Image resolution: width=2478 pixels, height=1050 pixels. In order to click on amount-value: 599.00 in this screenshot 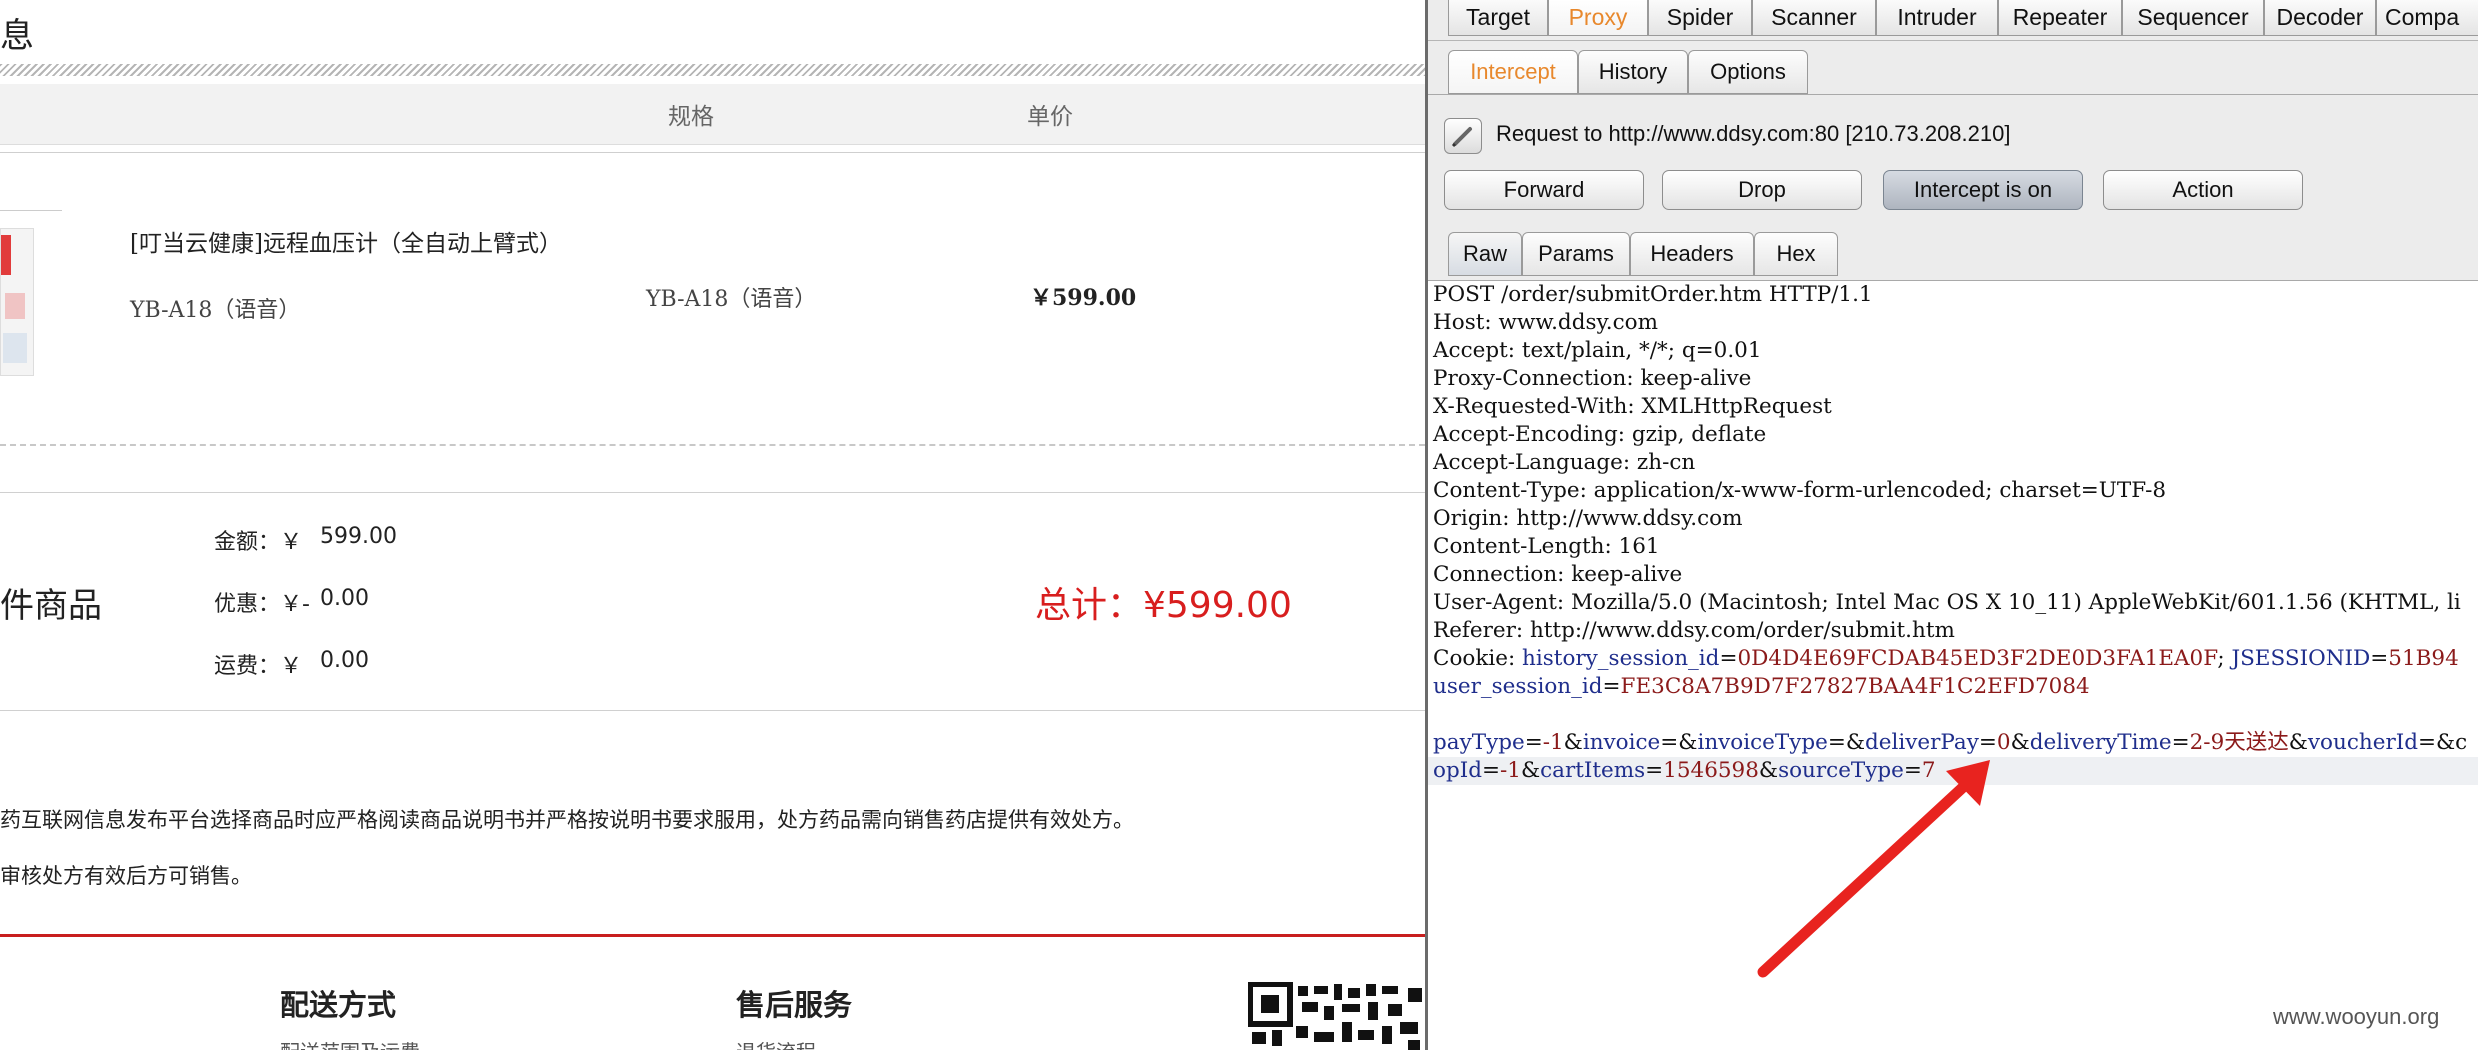, I will do `click(358, 536)`.